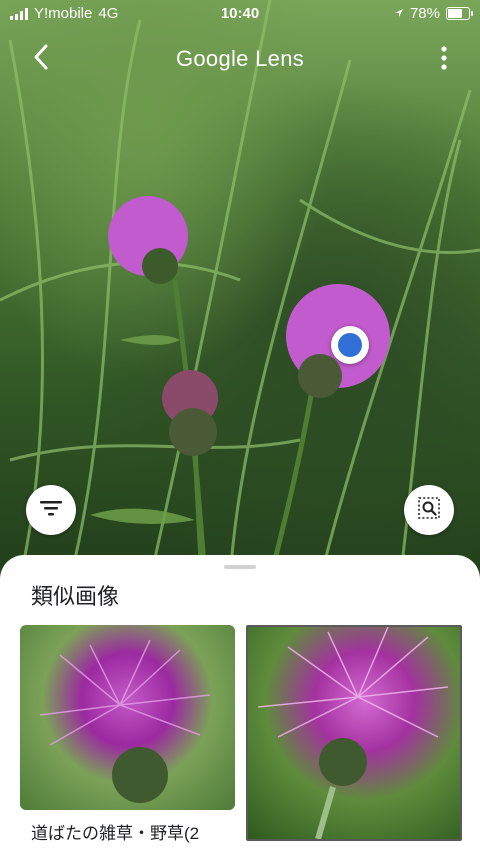  I want to click on more-vert-icon, so click(444, 58).